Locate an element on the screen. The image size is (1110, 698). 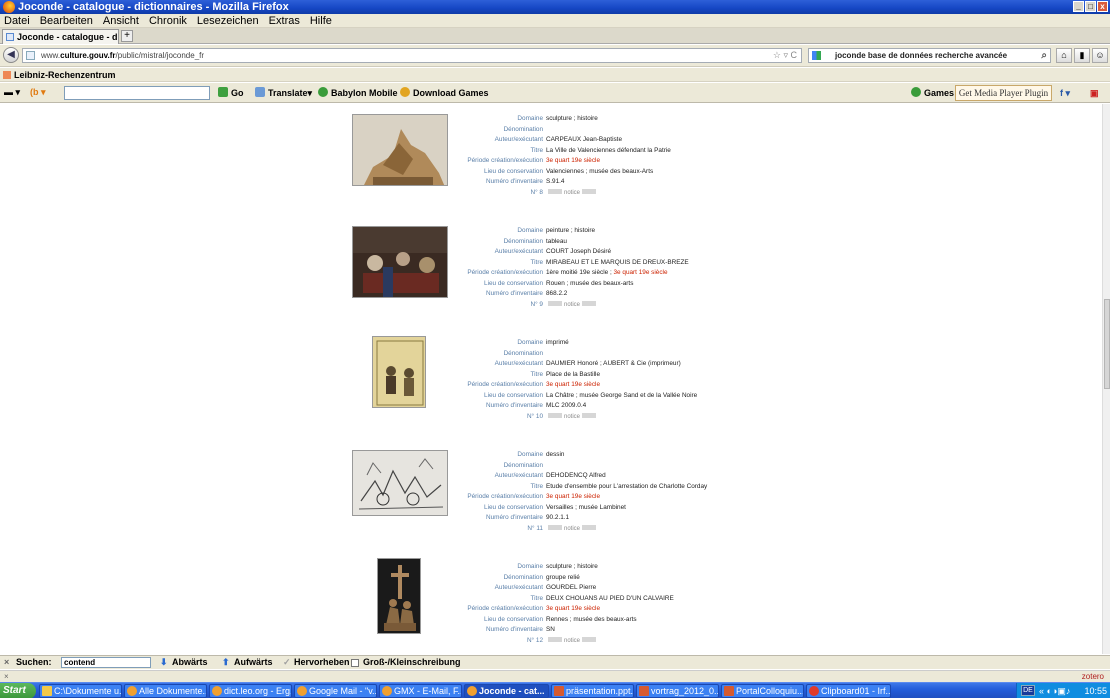
search-icon: ⌕ is located at coordinates (1044, 55).